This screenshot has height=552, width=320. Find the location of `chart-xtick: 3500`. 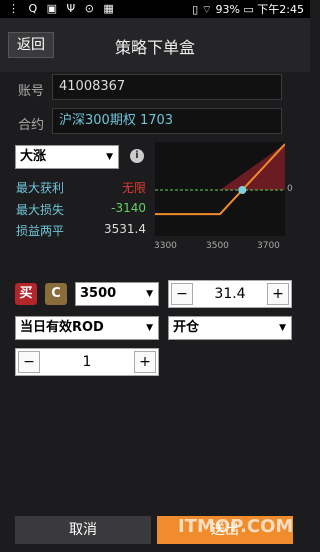

chart-xtick: 3500 is located at coordinates (217, 246).